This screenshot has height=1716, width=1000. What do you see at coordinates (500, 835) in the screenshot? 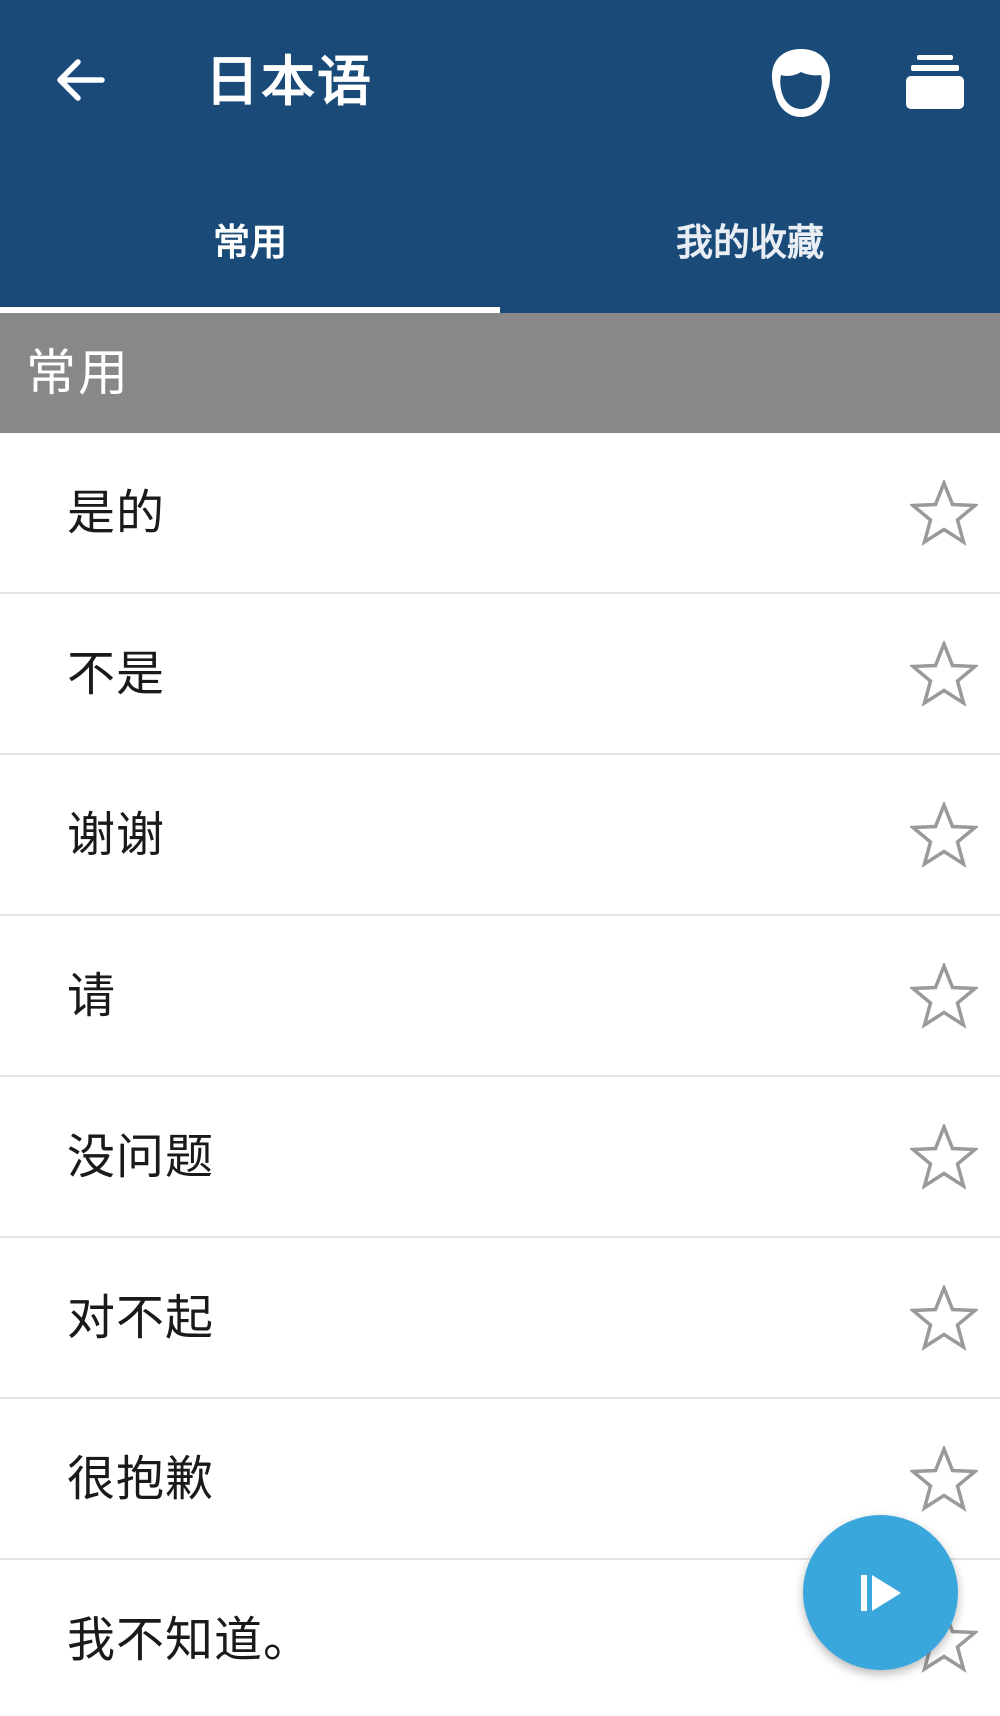
I see `list-item: 谢谢` at bounding box center [500, 835].